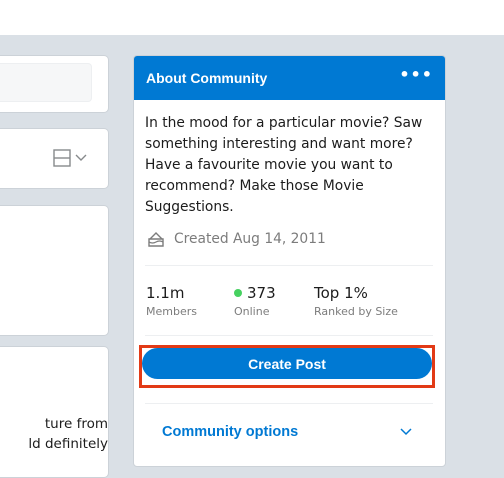  What do you see at coordinates (230, 432) in the screenshot?
I see `community-options-label: Community options` at bounding box center [230, 432].